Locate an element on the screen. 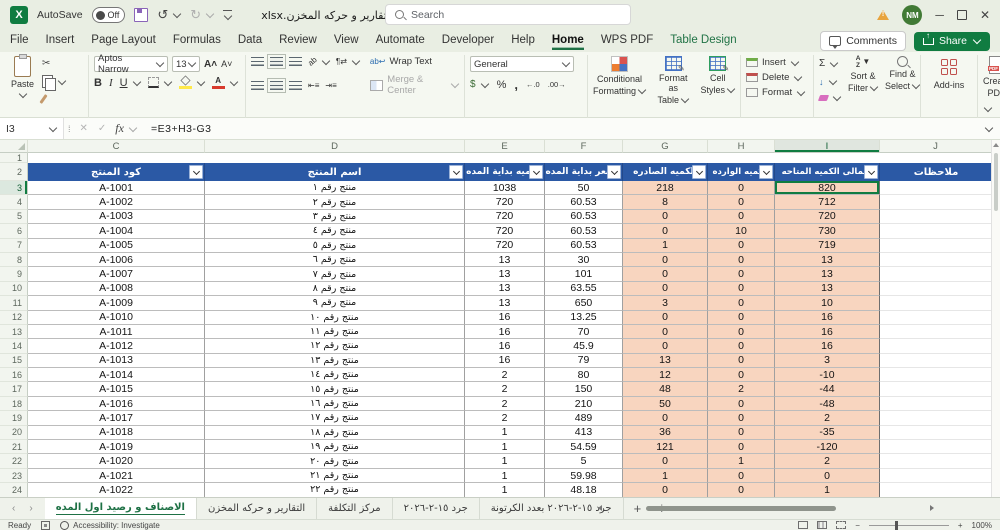  row-number: 9 is located at coordinates (14, 274).